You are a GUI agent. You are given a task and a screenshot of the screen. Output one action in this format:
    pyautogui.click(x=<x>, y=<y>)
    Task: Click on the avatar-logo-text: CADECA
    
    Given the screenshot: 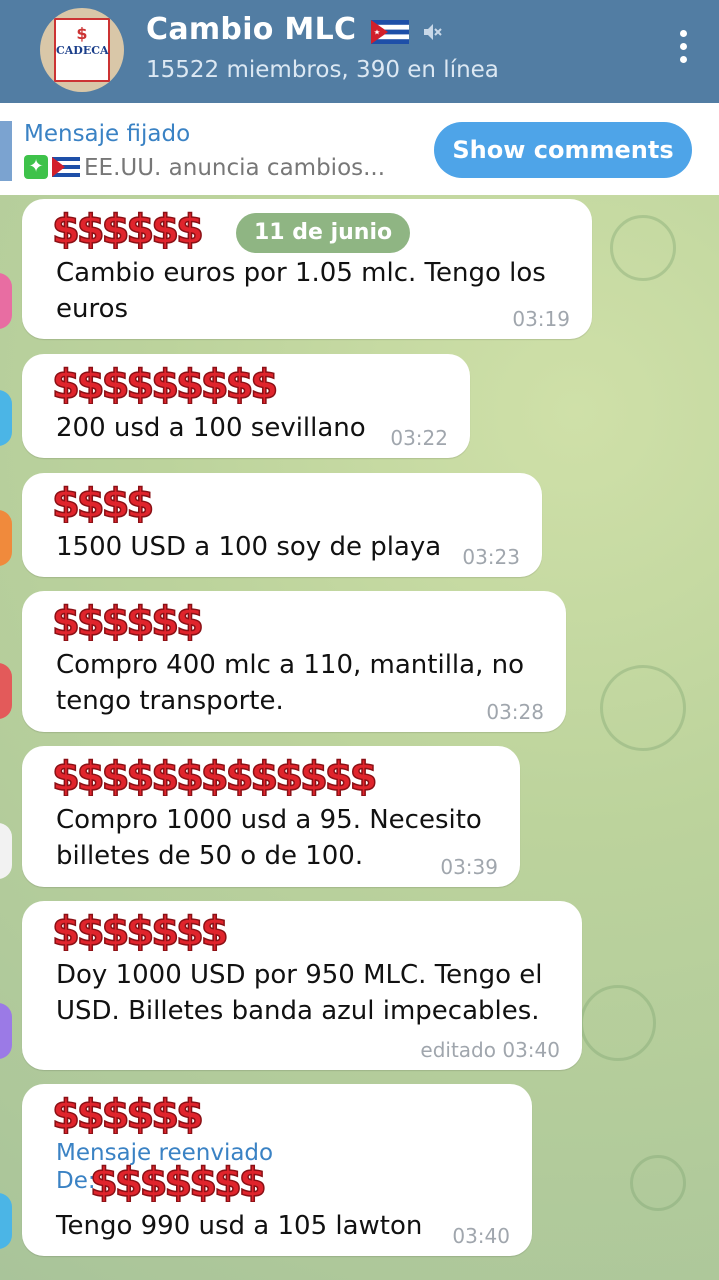 What is the action you would take?
    pyautogui.click(x=82, y=50)
    